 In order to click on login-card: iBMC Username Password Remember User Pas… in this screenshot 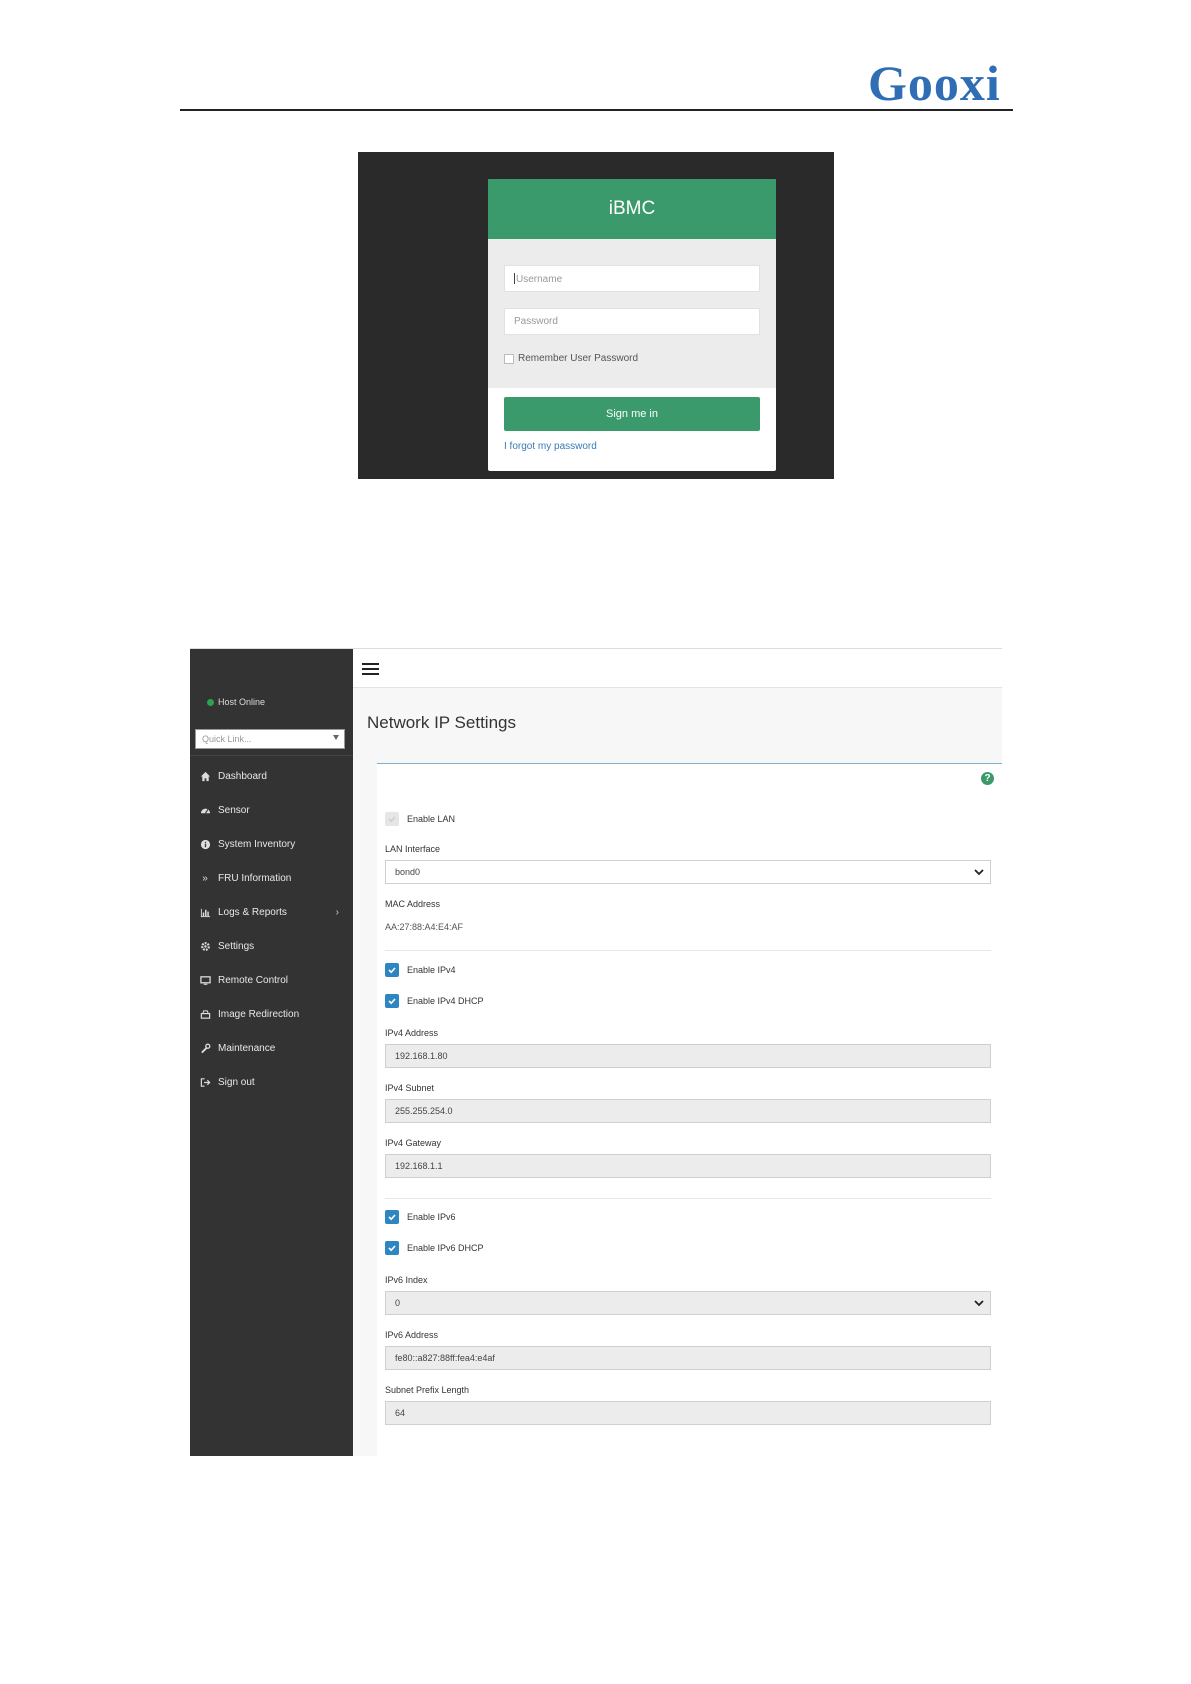, I will do `click(632, 325)`.